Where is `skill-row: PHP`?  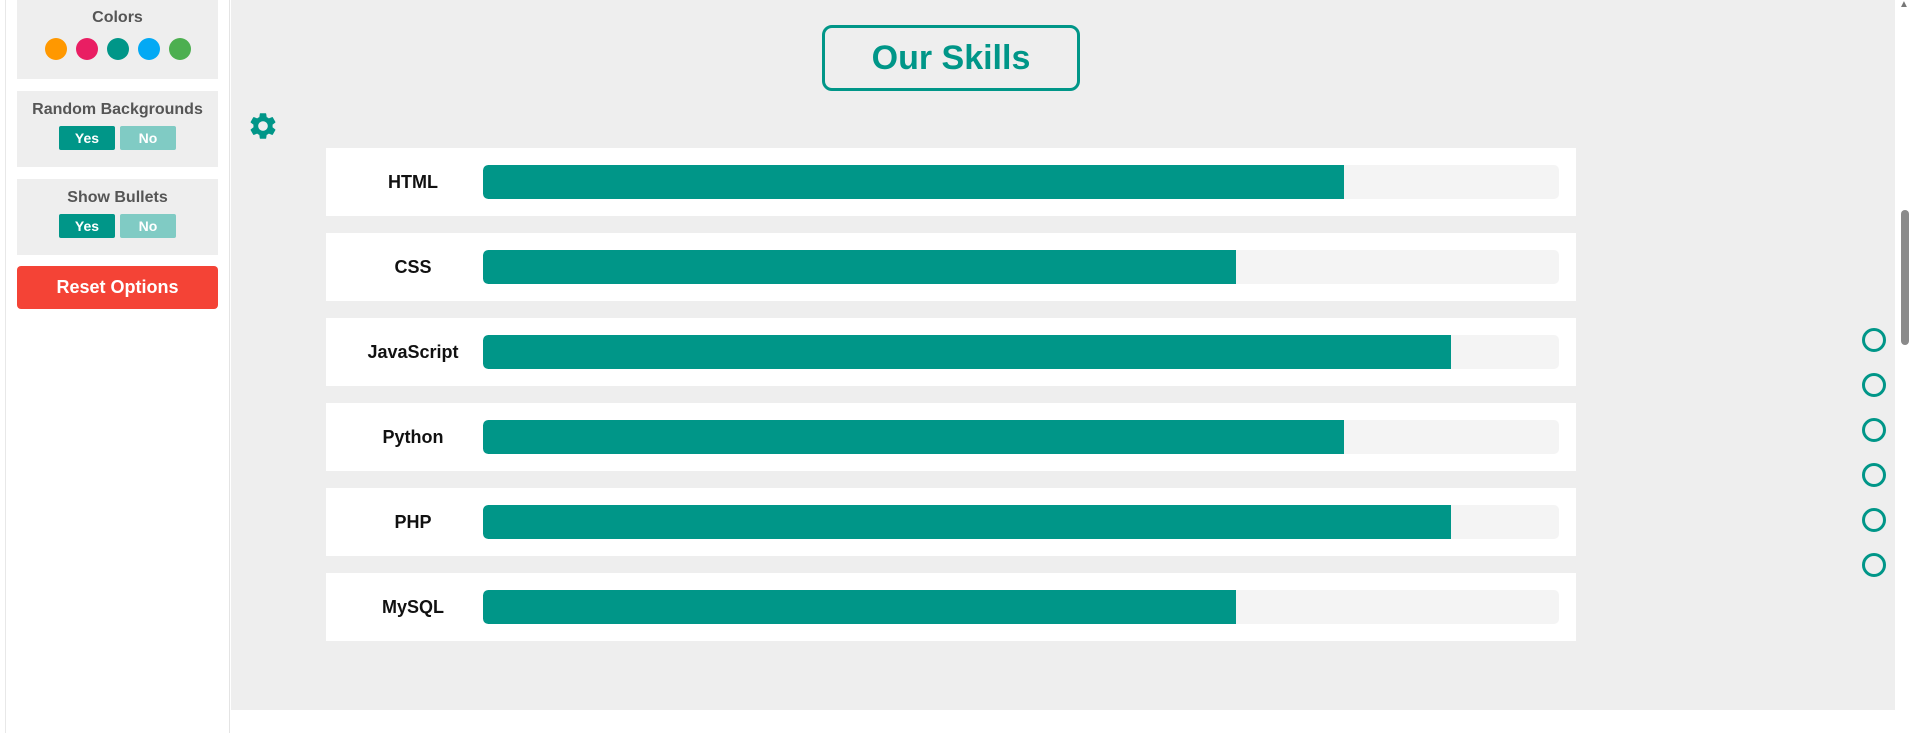 skill-row: PHP is located at coordinates (951, 522).